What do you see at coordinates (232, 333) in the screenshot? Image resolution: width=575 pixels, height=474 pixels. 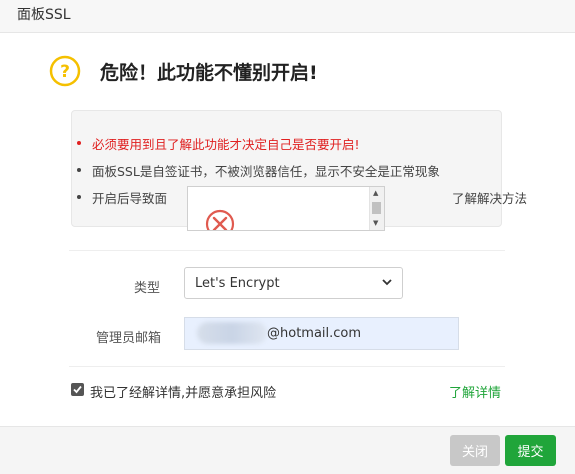 I see `redacted-email-prefix` at bounding box center [232, 333].